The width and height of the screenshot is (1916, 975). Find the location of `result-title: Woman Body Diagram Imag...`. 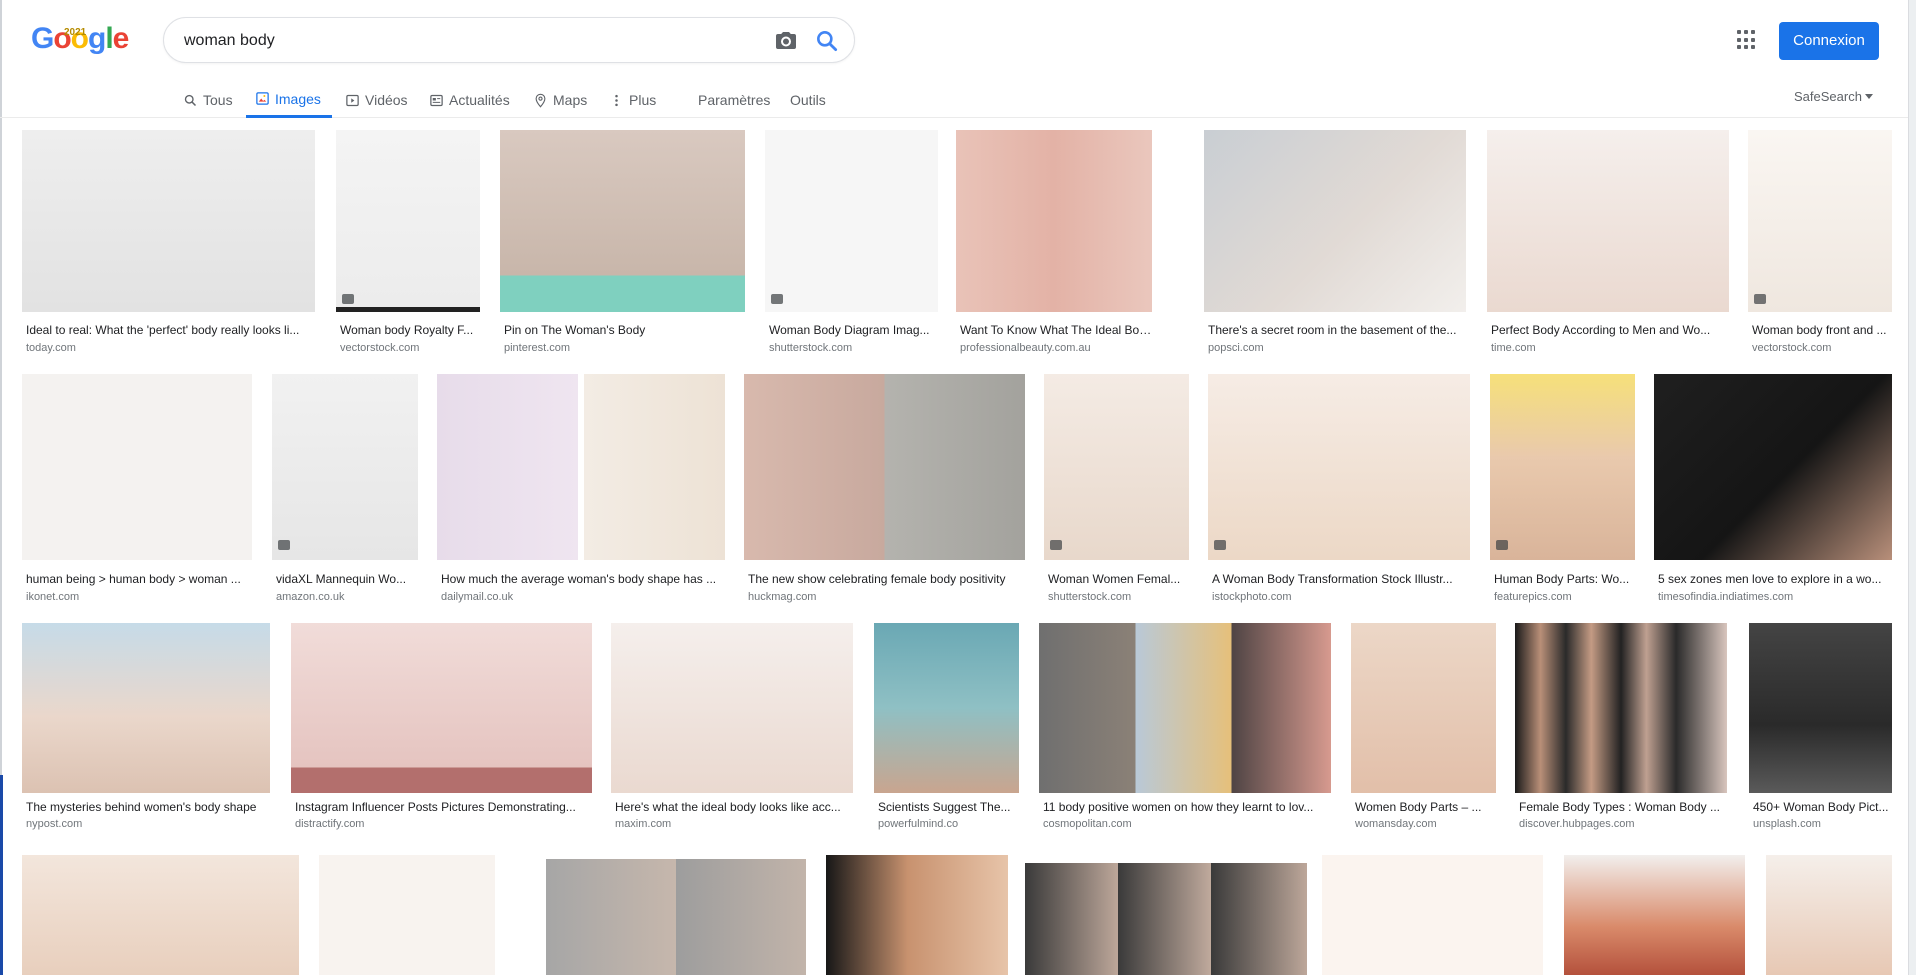

result-title: Woman Body Diagram Imag... is located at coordinates (853, 330).